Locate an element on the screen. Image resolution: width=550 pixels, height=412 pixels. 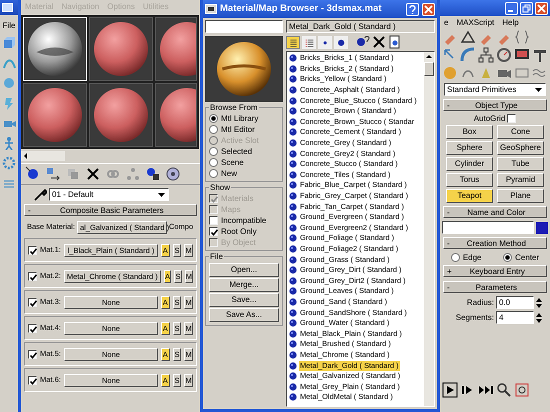
play-icon is located at coordinates (450, 390).